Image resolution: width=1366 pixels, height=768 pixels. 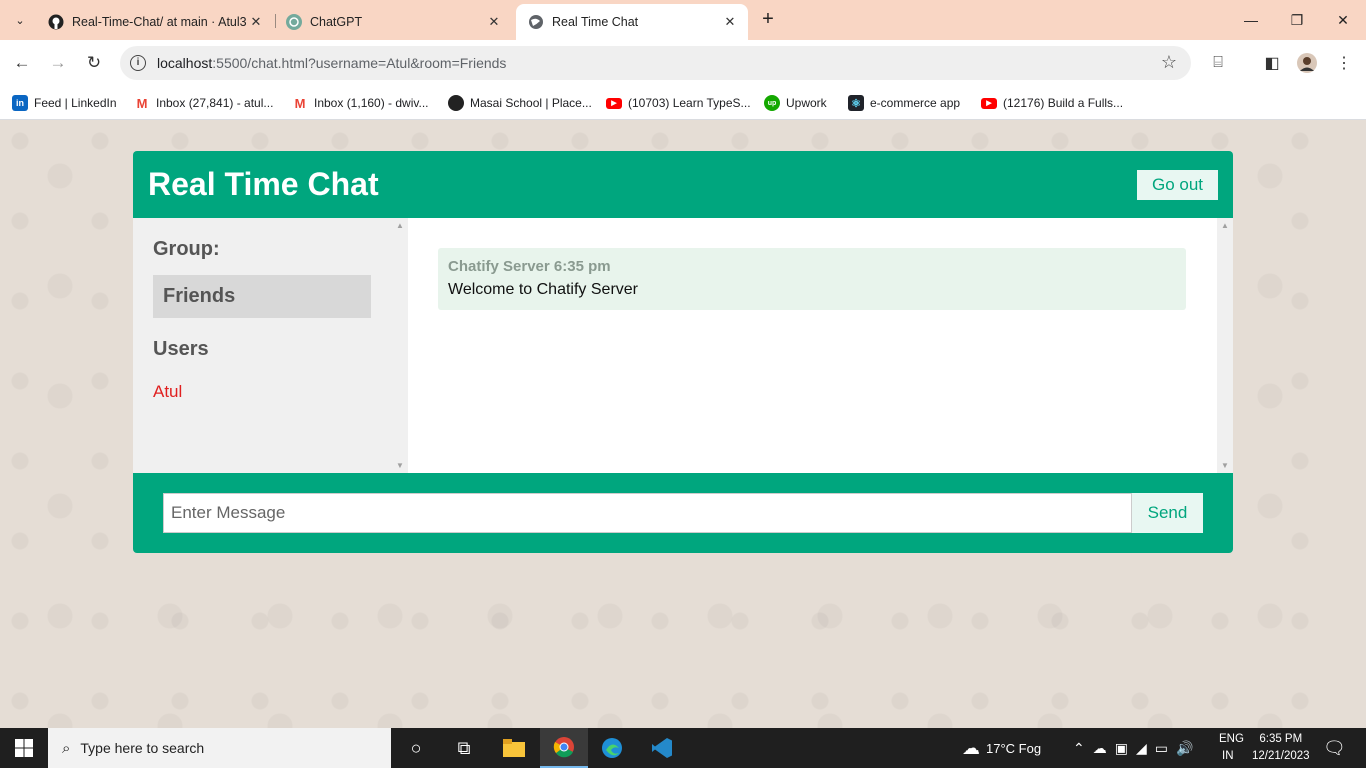 What do you see at coordinates (536, 22) in the screenshot?
I see `globe-icon` at bounding box center [536, 22].